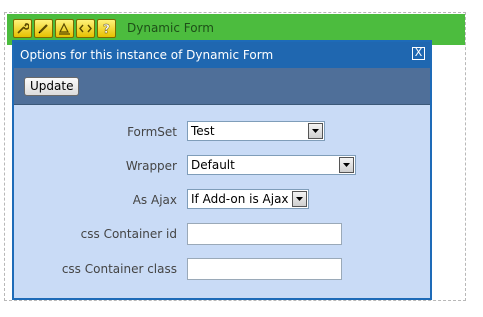 The image size is (483, 317). What do you see at coordinates (203, 131) in the screenshot?
I see `formset-value: Test` at bounding box center [203, 131].